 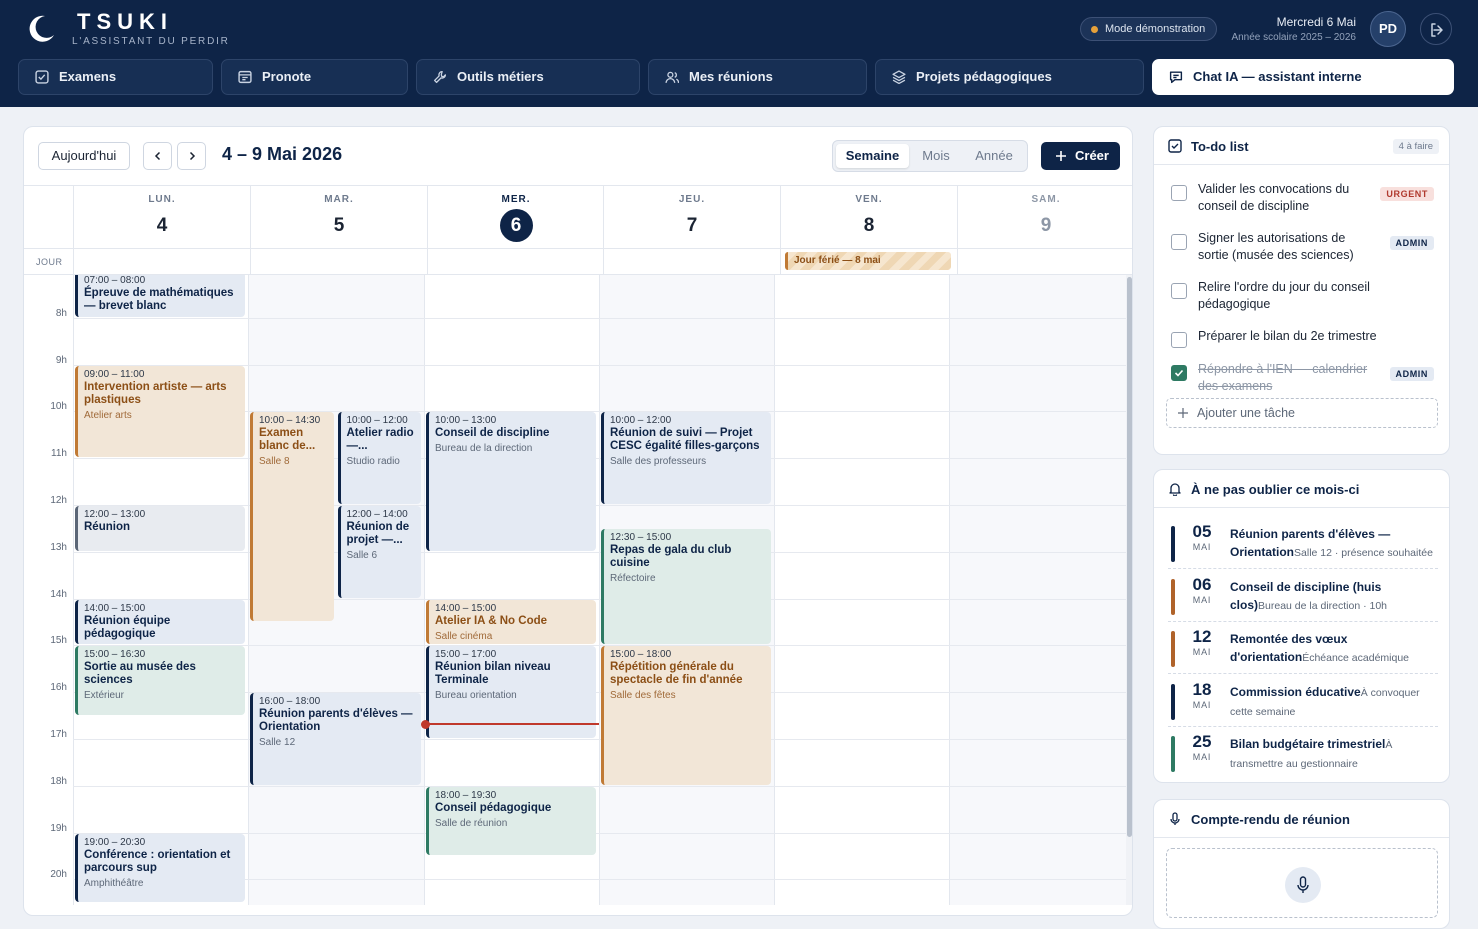 What do you see at coordinates (290, 702) in the screenshot?
I see `event-time: 16:00 – 18:00` at bounding box center [290, 702].